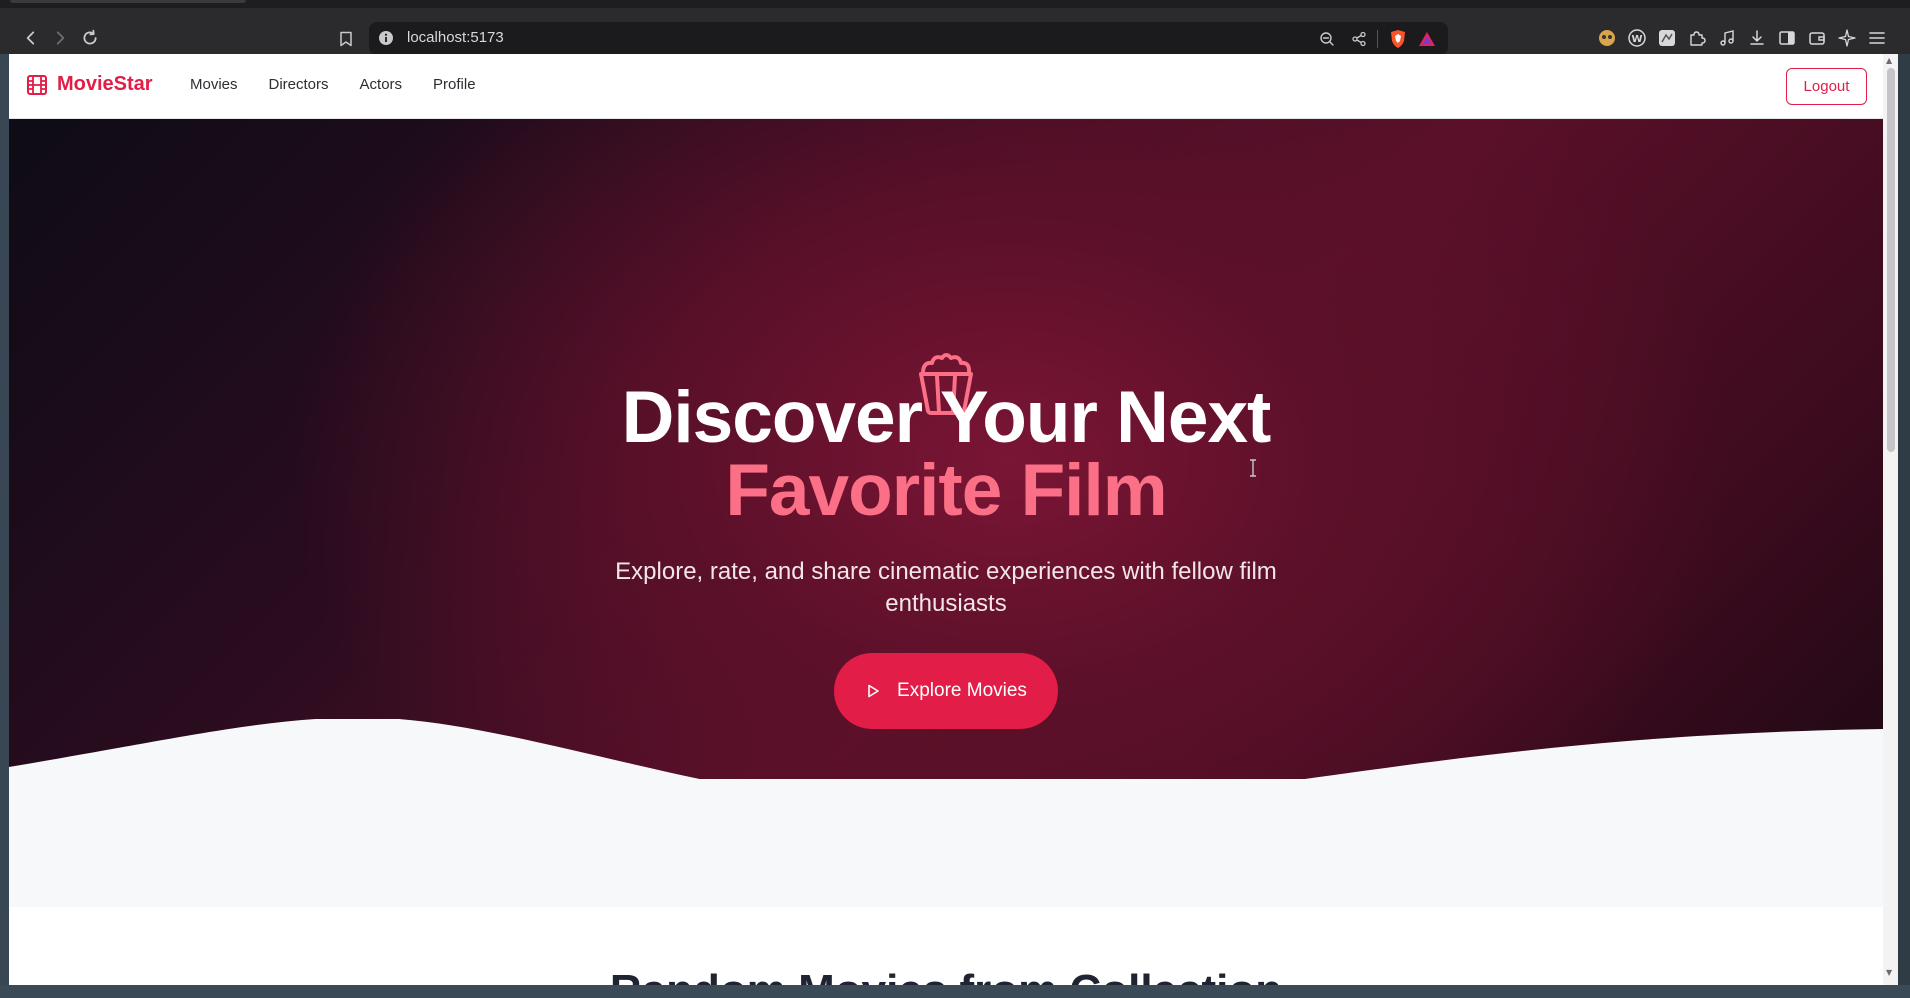  I want to click on main-nav: Movies Directors Actors Profile, so click(333, 84).